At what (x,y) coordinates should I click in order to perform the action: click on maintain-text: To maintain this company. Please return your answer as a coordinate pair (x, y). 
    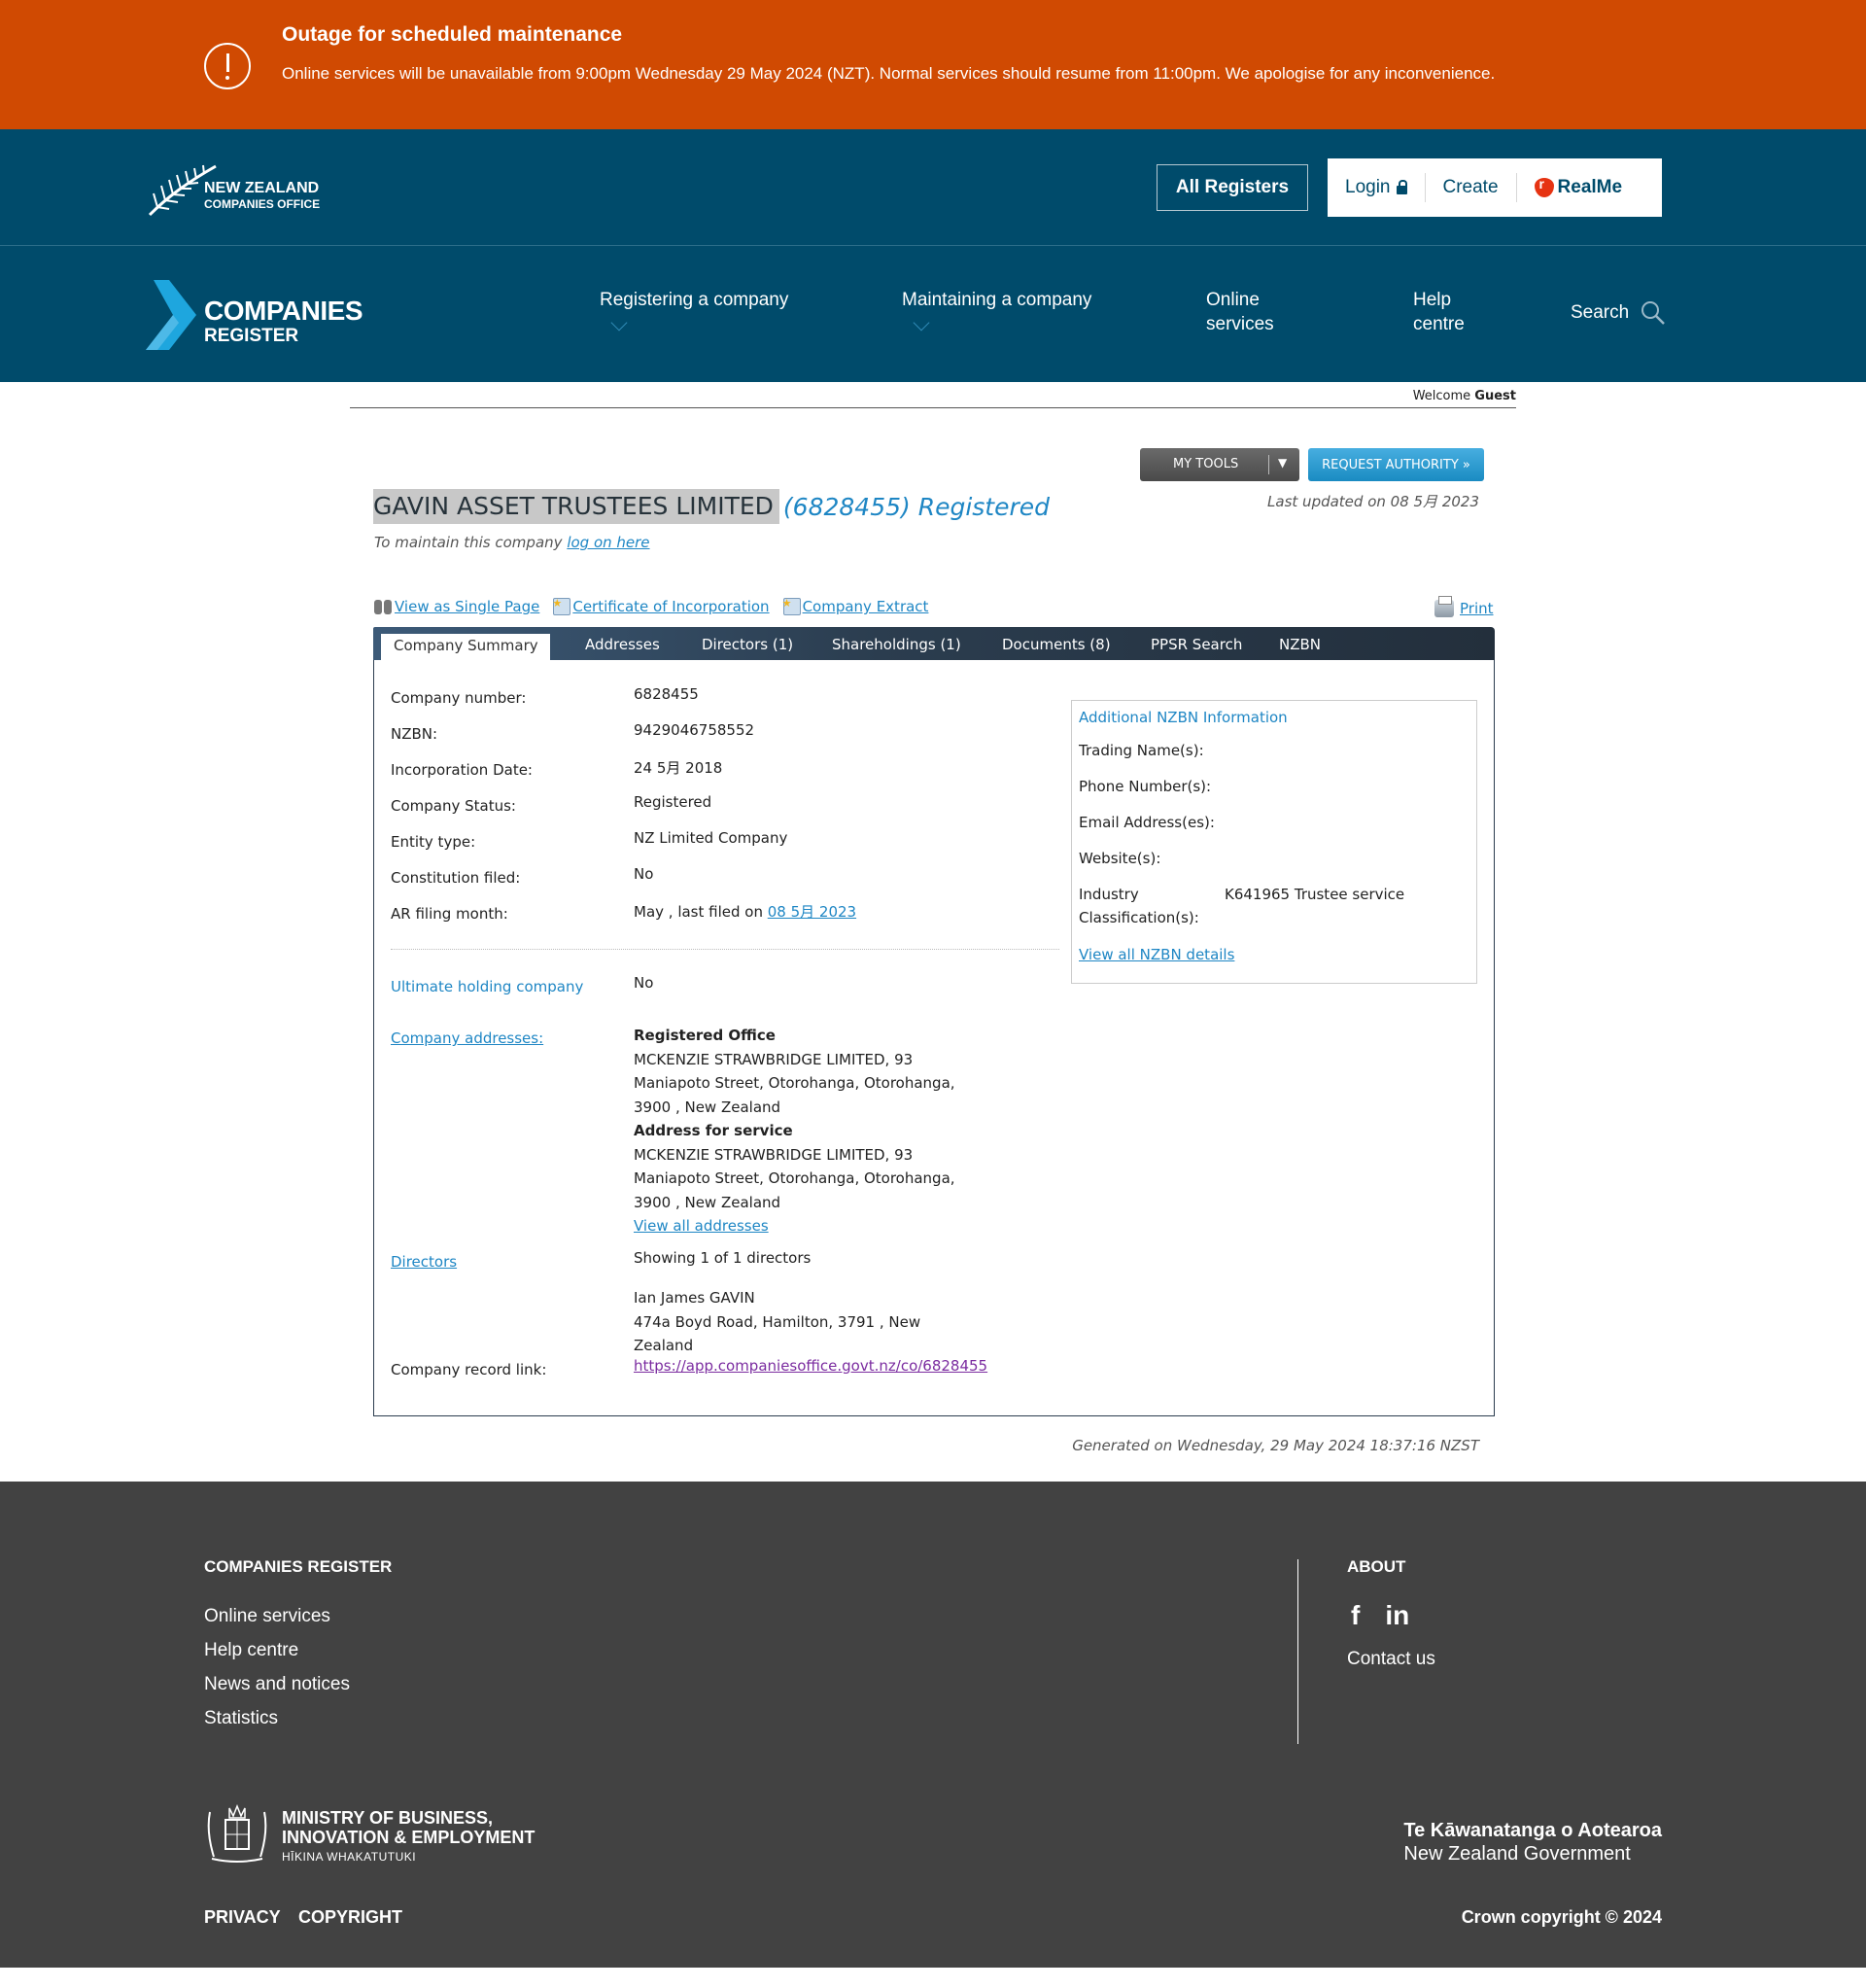
    Looking at the image, I should click on (468, 542).